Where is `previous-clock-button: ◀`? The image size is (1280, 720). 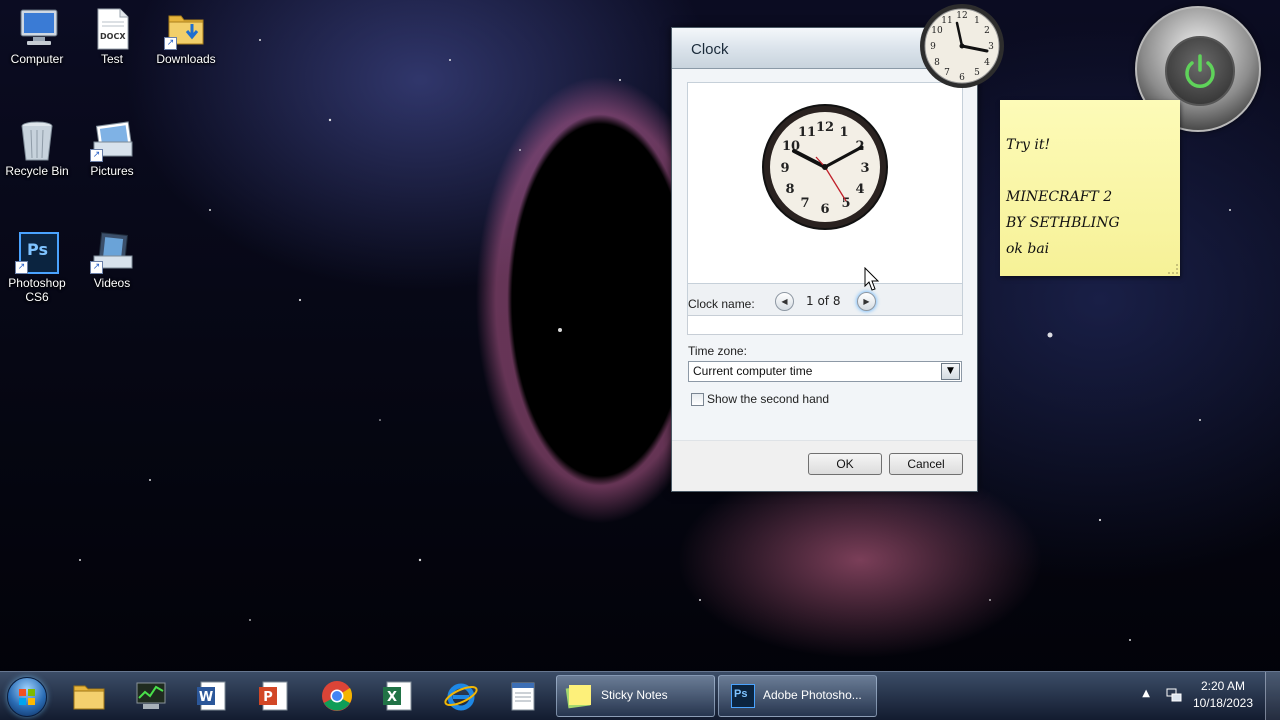
previous-clock-button: ◀ is located at coordinates (784, 301).